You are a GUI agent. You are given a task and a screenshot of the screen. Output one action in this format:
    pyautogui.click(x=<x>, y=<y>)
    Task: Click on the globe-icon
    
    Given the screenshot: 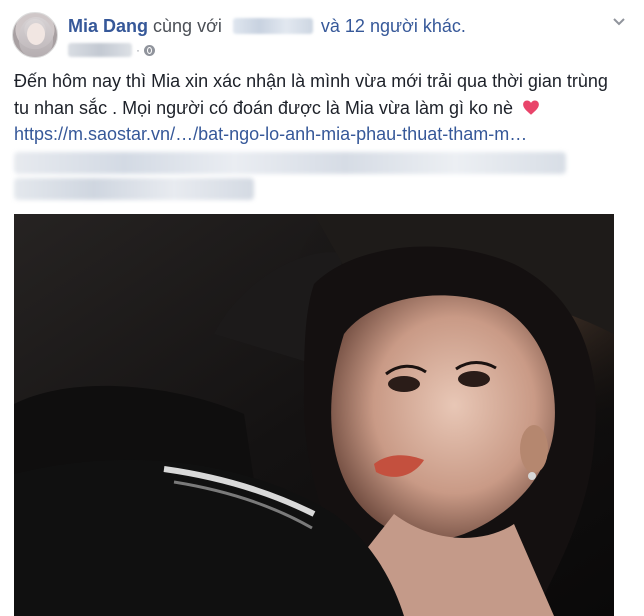 What is the action you would take?
    pyautogui.click(x=149, y=50)
    